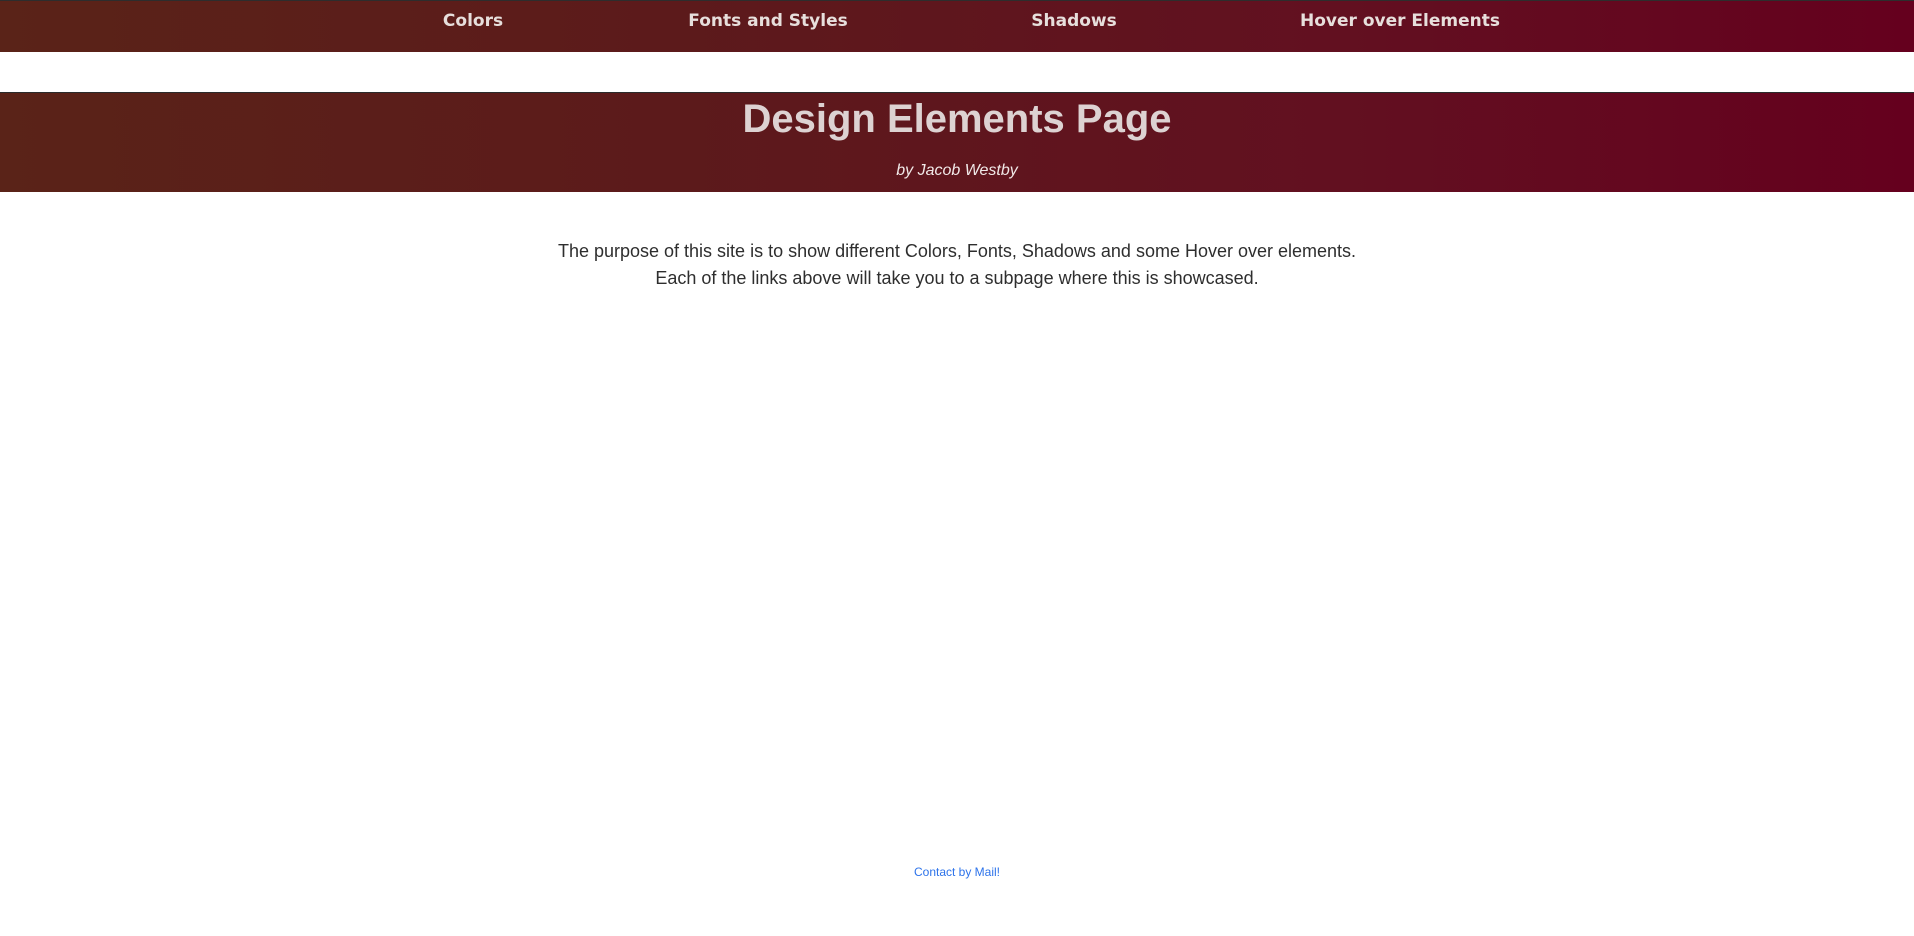 Image resolution: width=1914 pixels, height=936 pixels. Describe the element at coordinates (957, 119) in the screenshot. I see `page-title: Design Elements Page` at that location.